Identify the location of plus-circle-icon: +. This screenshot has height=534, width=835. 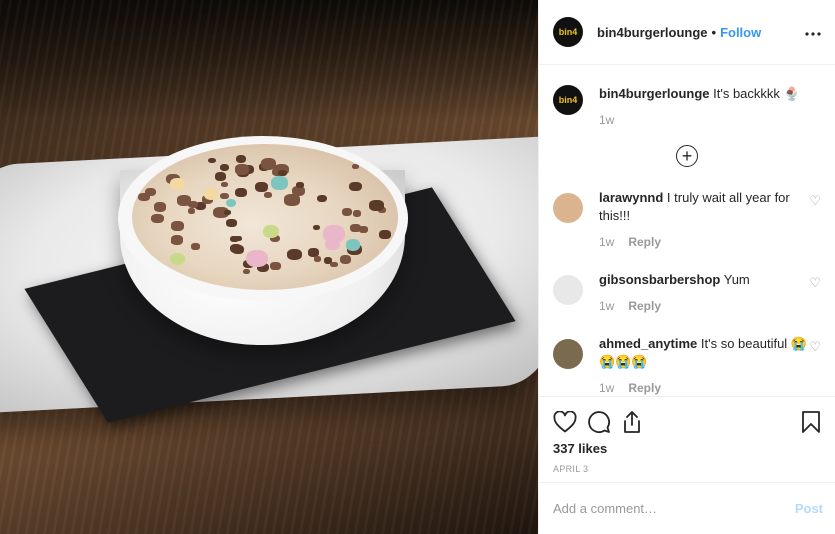
(687, 156).